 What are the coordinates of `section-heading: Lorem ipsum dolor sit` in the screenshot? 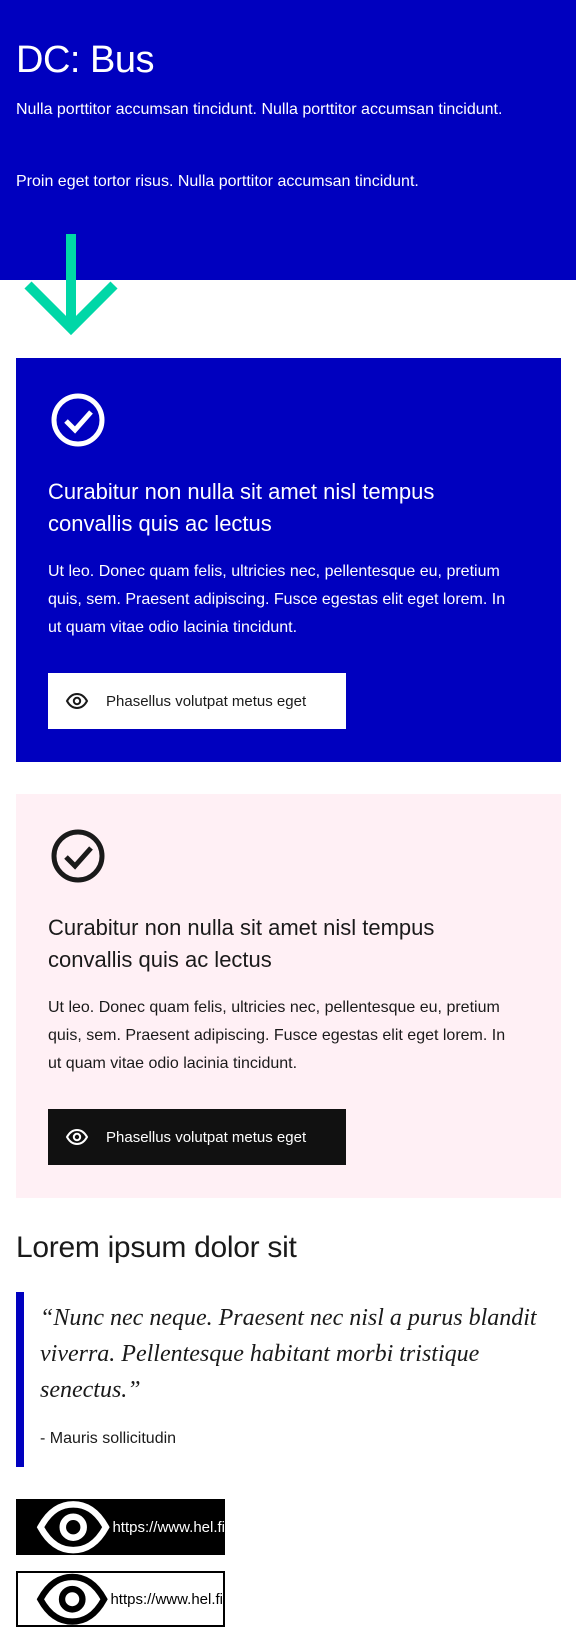 It's located at (156, 1247).